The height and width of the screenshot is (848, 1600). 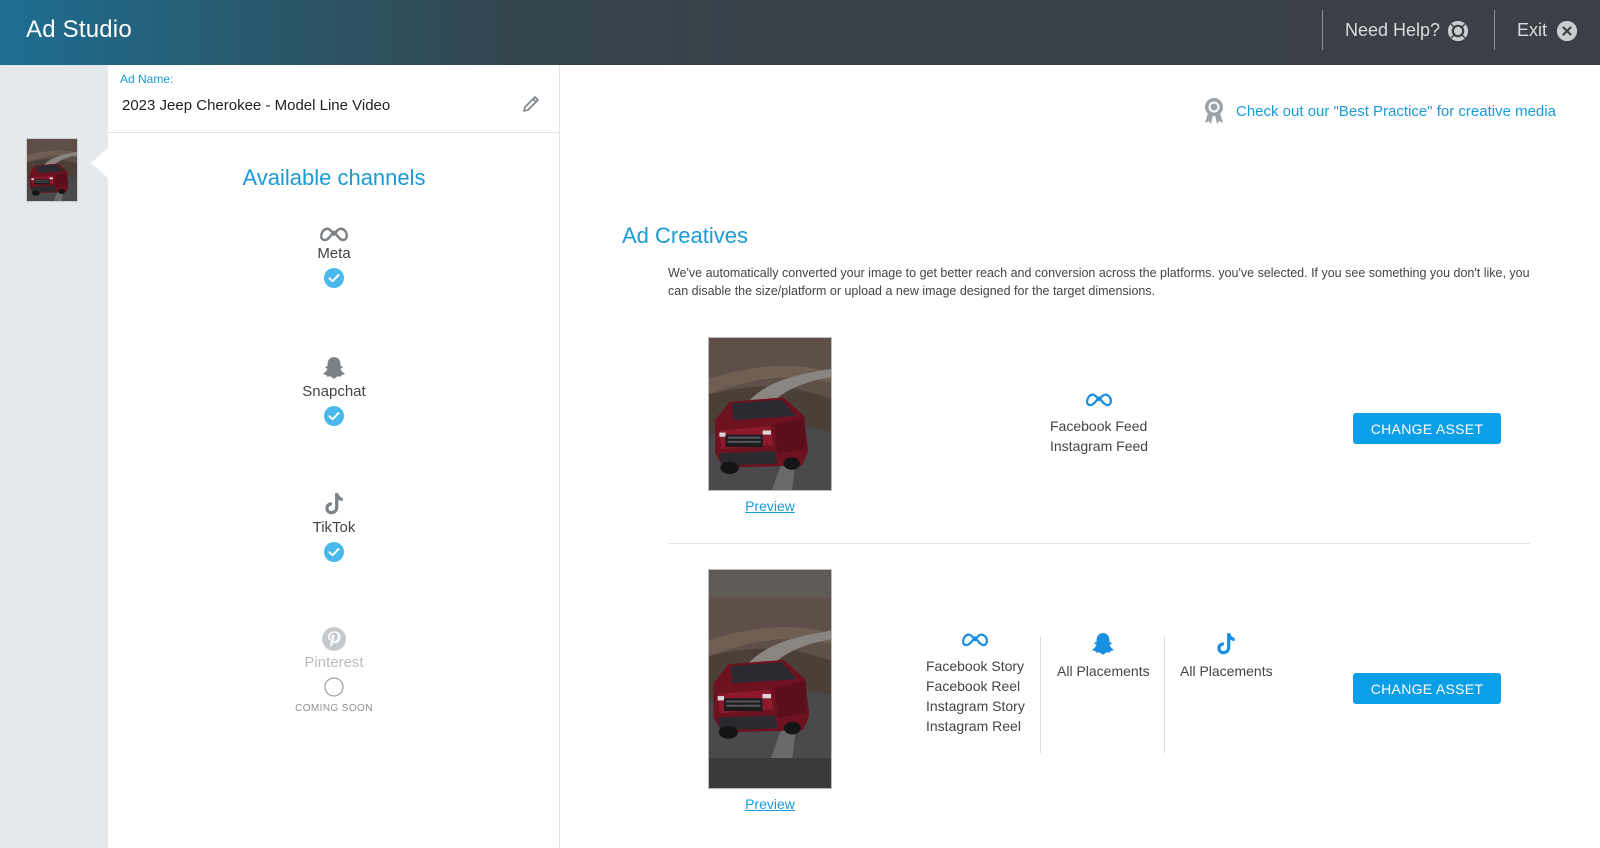 I want to click on empty-radio-icon, so click(x=334, y=687).